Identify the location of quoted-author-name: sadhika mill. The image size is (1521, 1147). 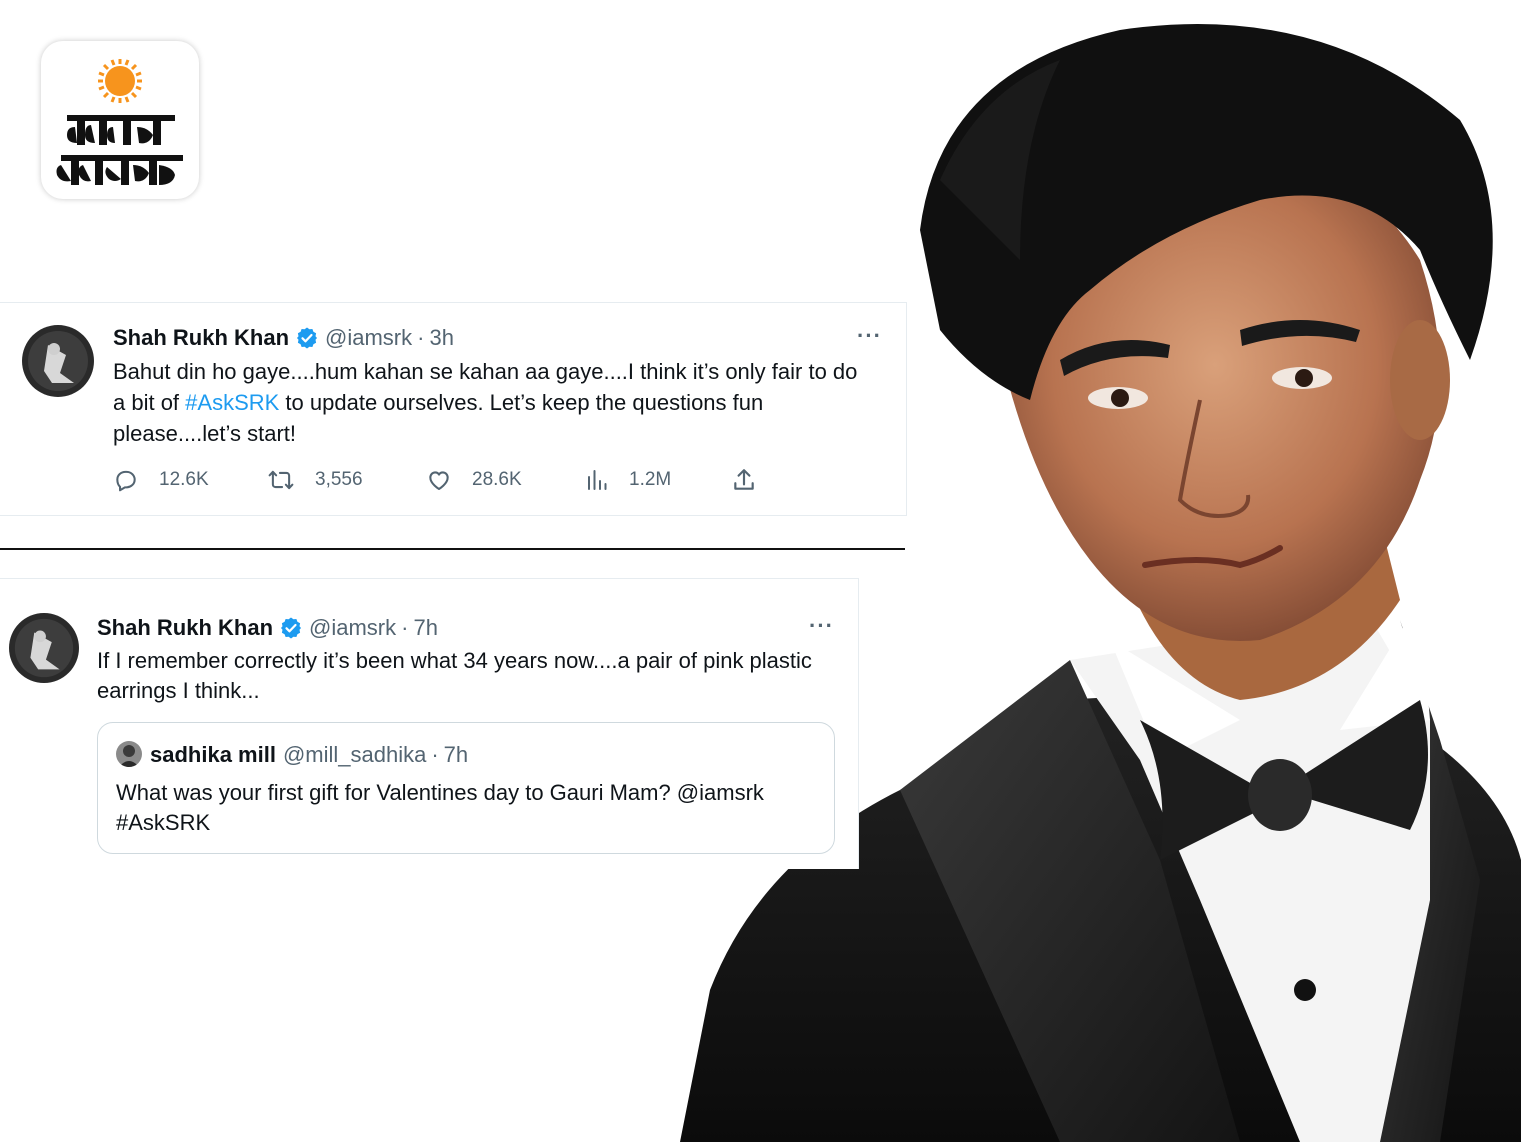
(213, 755).